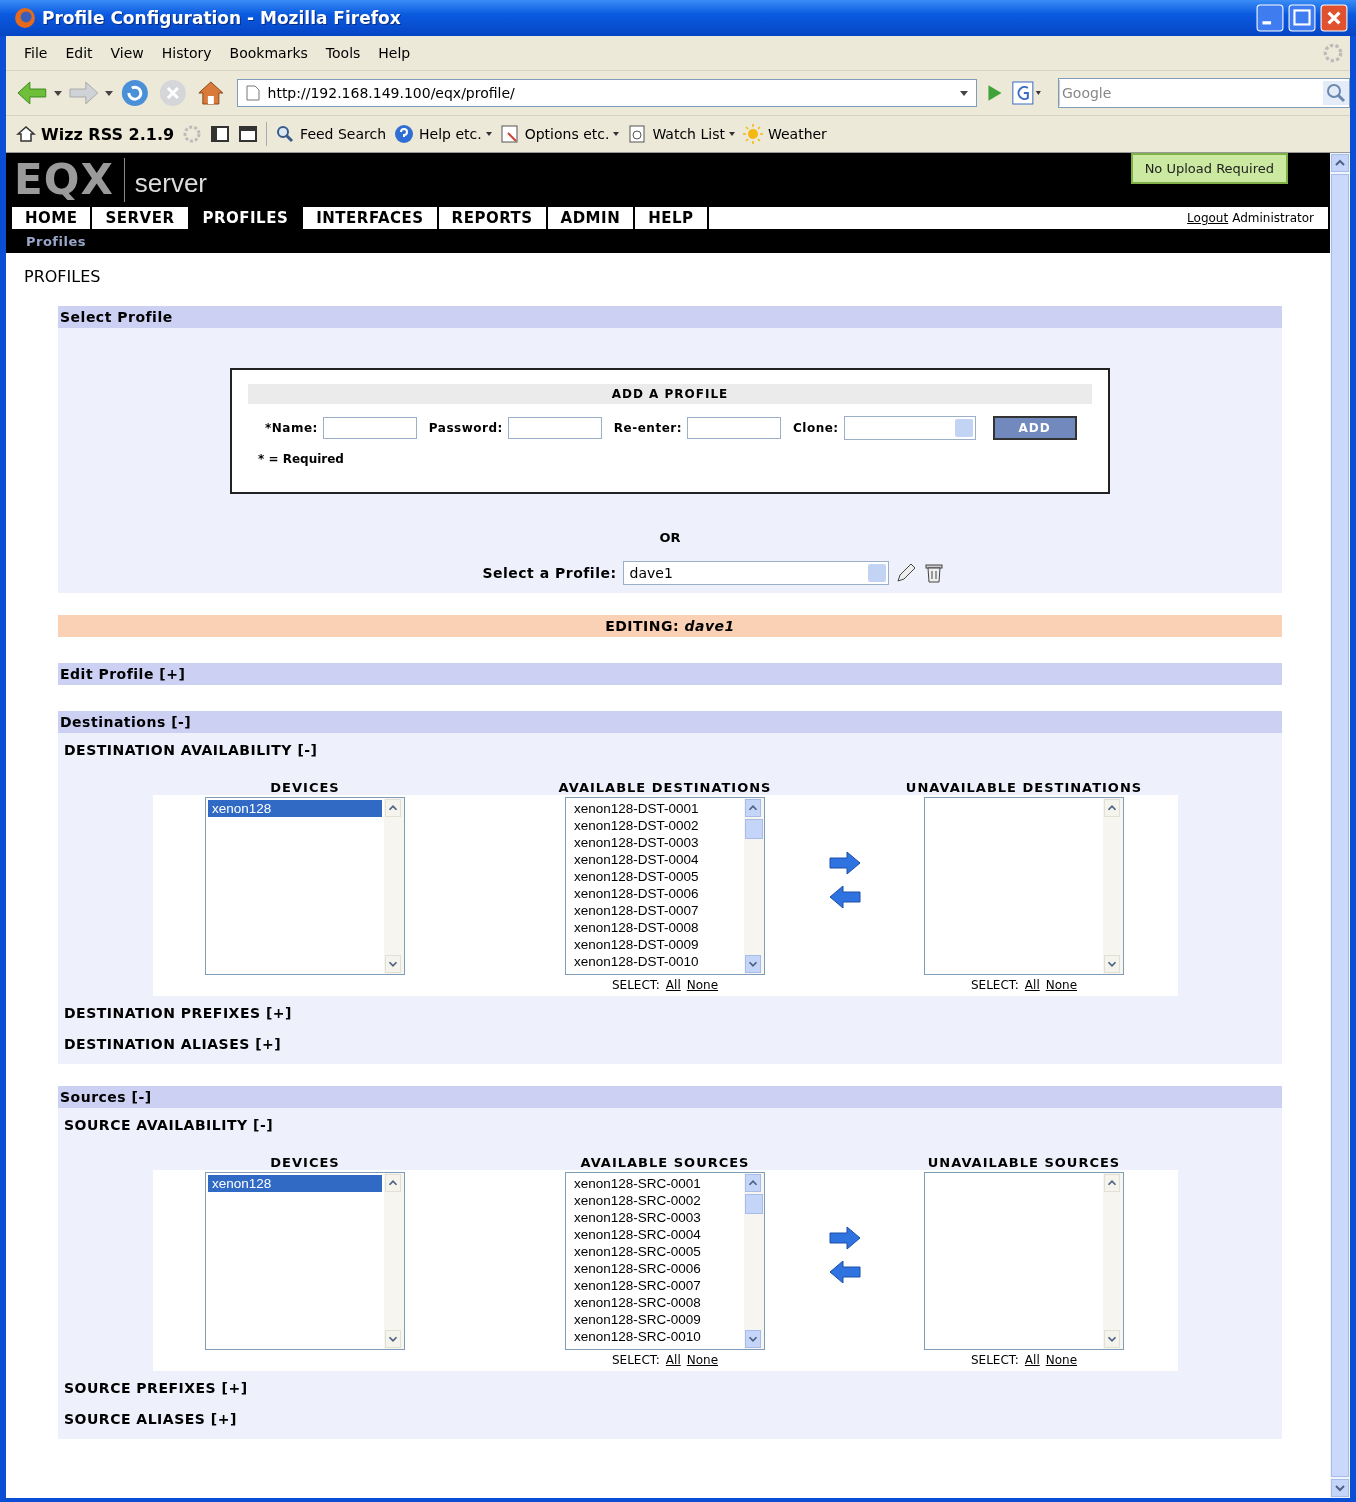 This screenshot has width=1356, height=1502. What do you see at coordinates (656, 1302) in the screenshot?
I see `list-option: xenon128-SRC-0008` at bounding box center [656, 1302].